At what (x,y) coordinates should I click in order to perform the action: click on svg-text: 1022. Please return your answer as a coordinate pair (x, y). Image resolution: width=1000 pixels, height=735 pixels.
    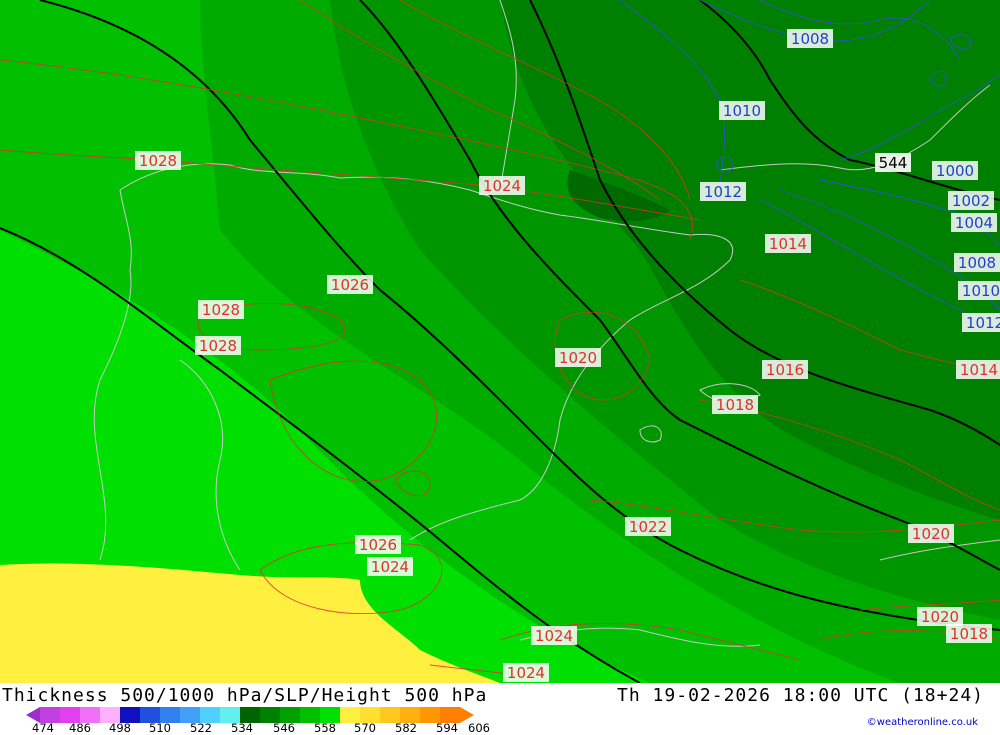
    Looking at the image, I should click on (648, 527).